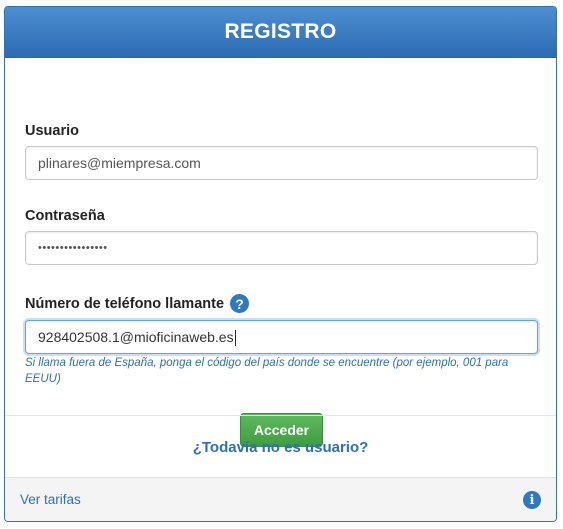  I want to click on panel-title: REGISTRO, so click(280, 31).